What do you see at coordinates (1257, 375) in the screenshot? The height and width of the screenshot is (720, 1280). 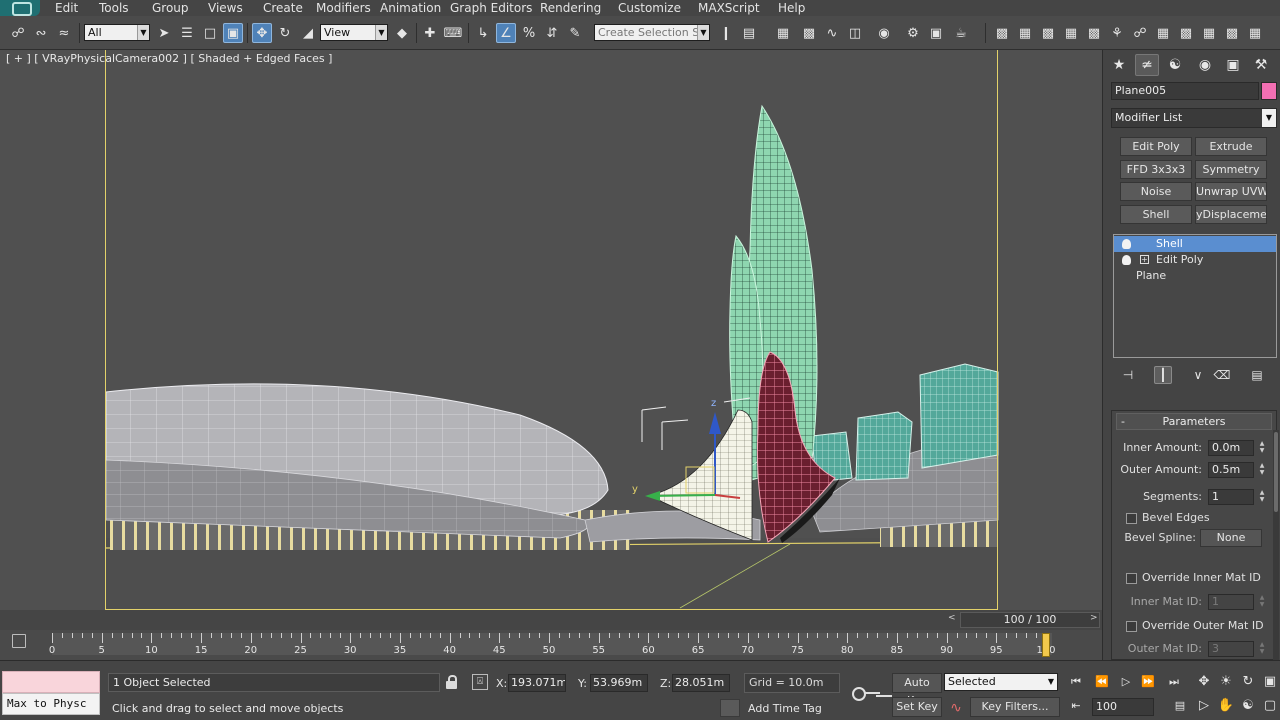 I see `configure-modifier-sets-icon: ▤` at bounding box center [1257, 375].